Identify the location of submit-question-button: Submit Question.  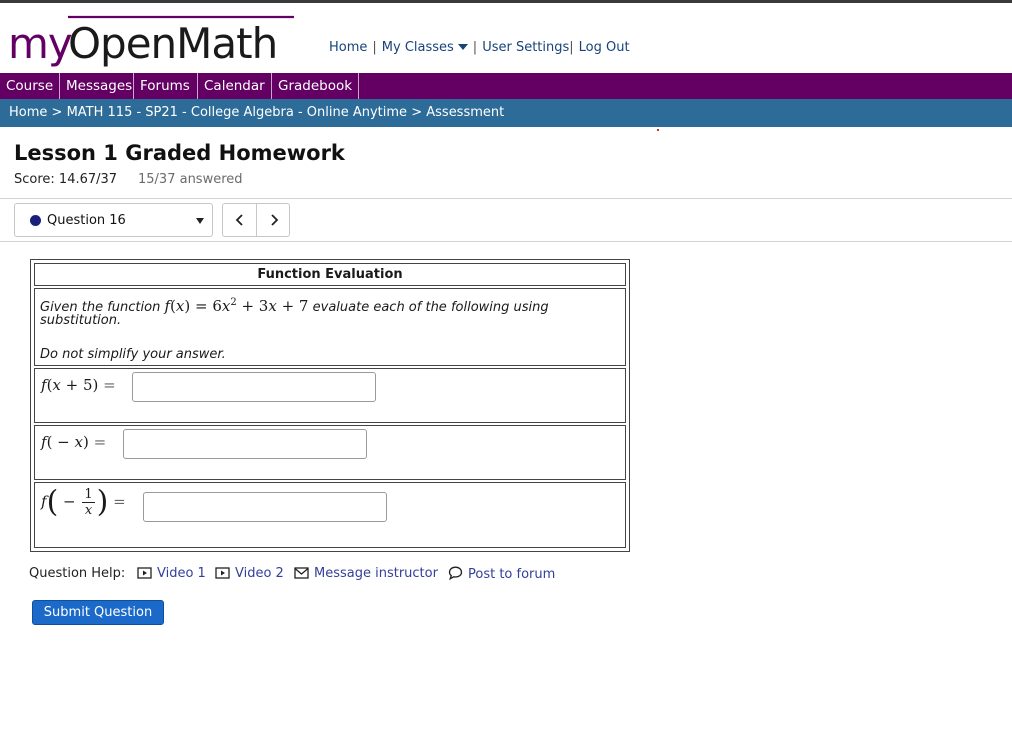
(98, 612).